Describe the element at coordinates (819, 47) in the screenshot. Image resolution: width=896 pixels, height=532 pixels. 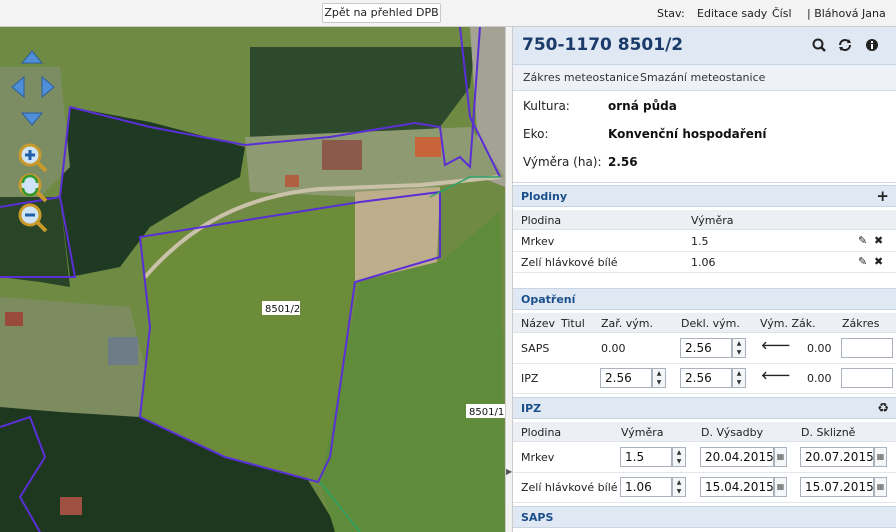
I see `search-icon` at that location.